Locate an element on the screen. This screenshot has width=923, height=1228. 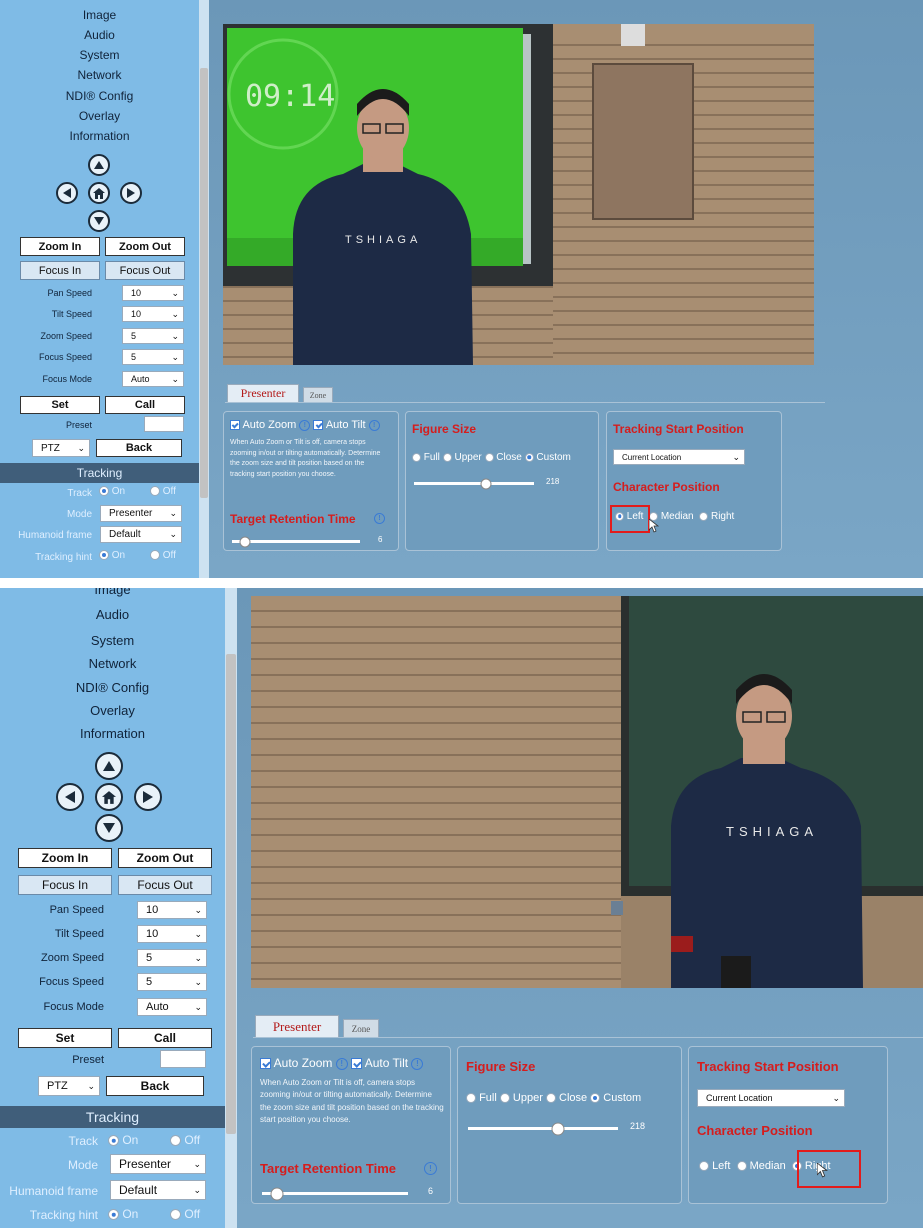
mode-select: Presenter ⌄ is located at coordinates (158, 1164).